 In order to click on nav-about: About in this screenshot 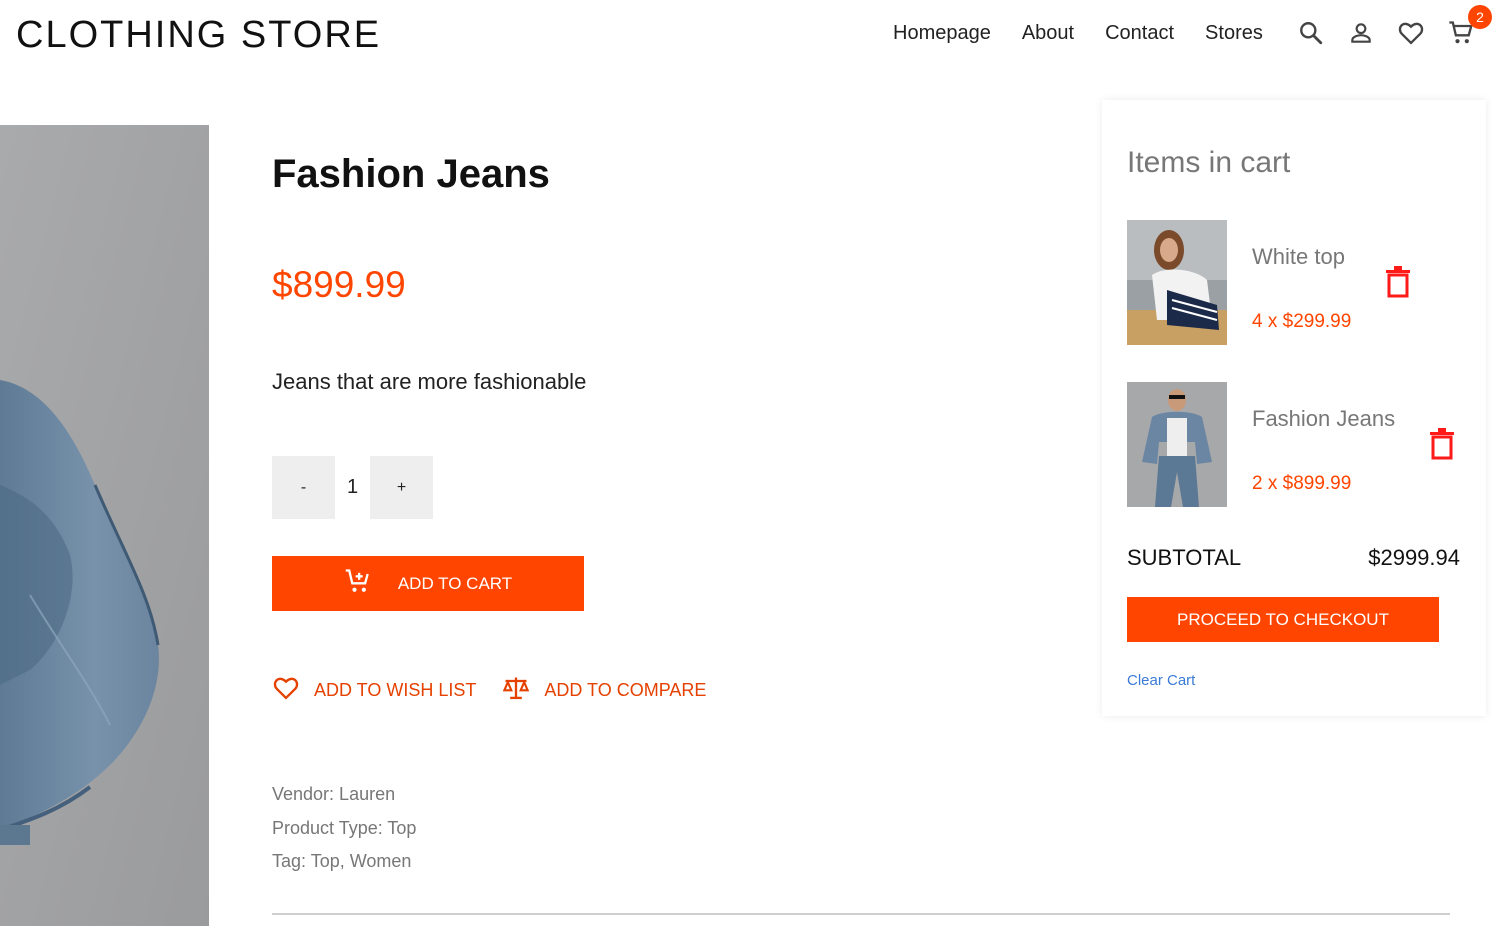, I will do `click(1048, 33)`.